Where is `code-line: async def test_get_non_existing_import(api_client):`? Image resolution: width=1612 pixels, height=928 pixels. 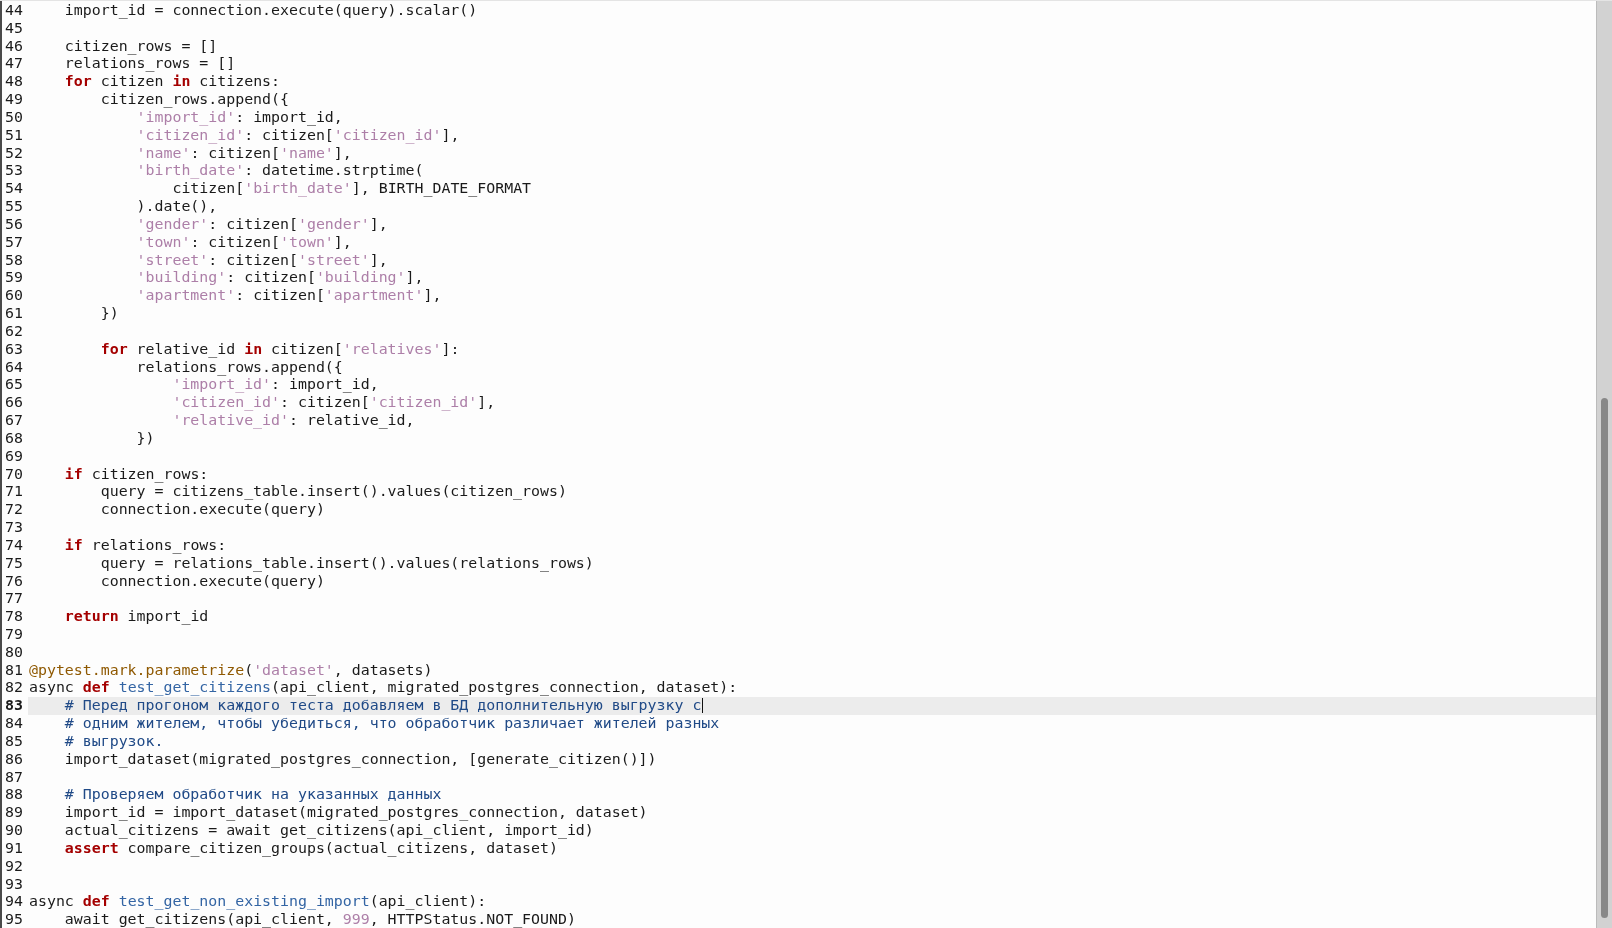 code-line: async def test_get_non_existing_import(api_client): is located at coordinates (258, 902).